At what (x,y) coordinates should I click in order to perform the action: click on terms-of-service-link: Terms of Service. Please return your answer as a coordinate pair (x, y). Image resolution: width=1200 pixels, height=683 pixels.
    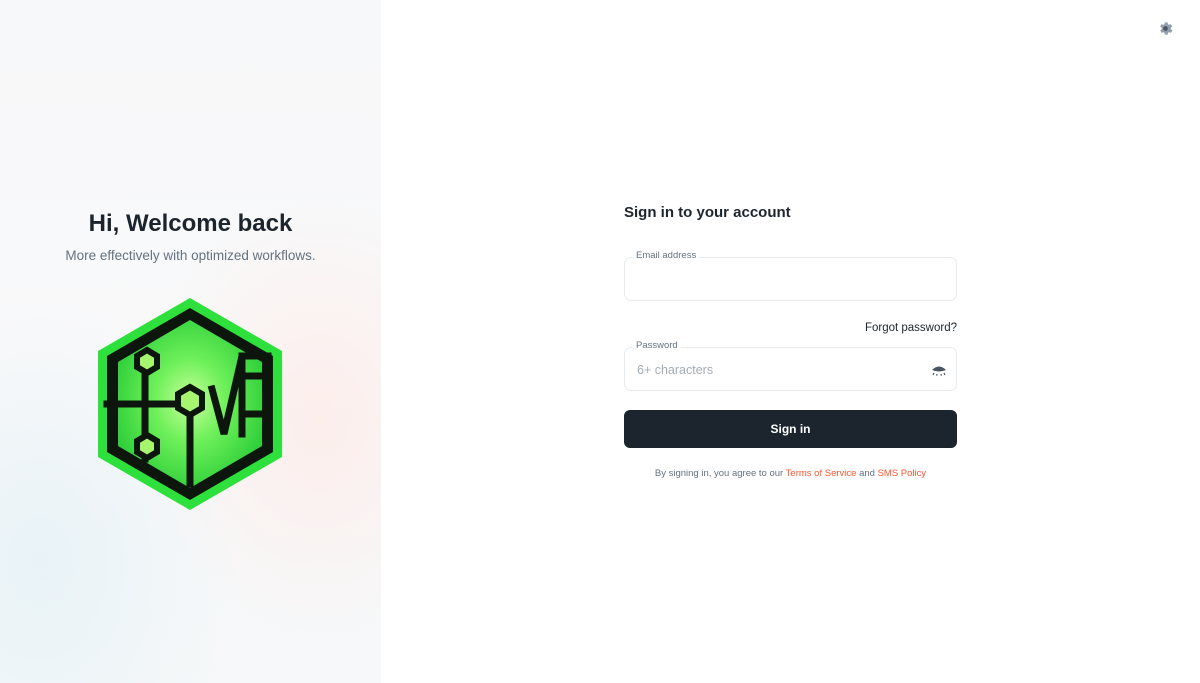
    Looking at the image, I should click on (821, 473).